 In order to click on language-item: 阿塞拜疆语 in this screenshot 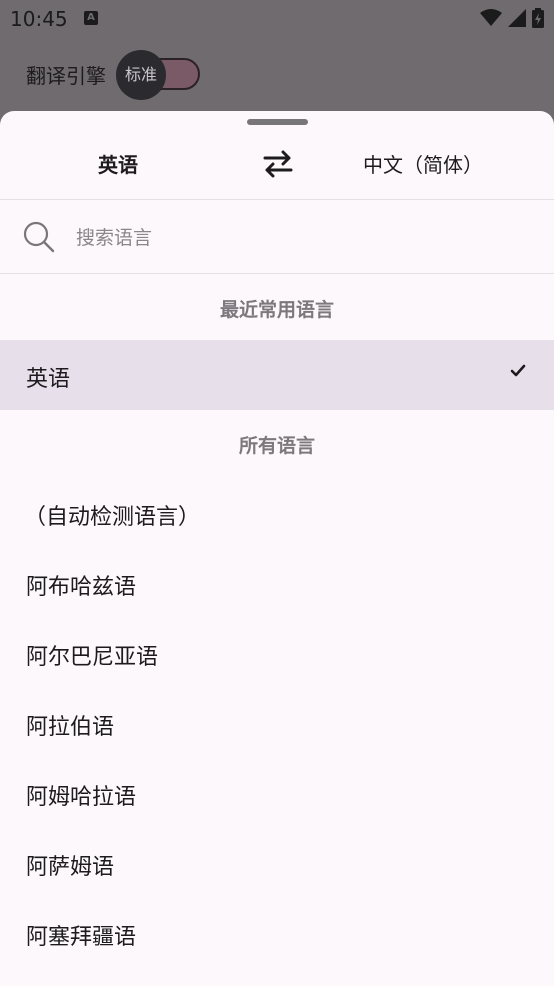, I will do `click(277, 933)`.